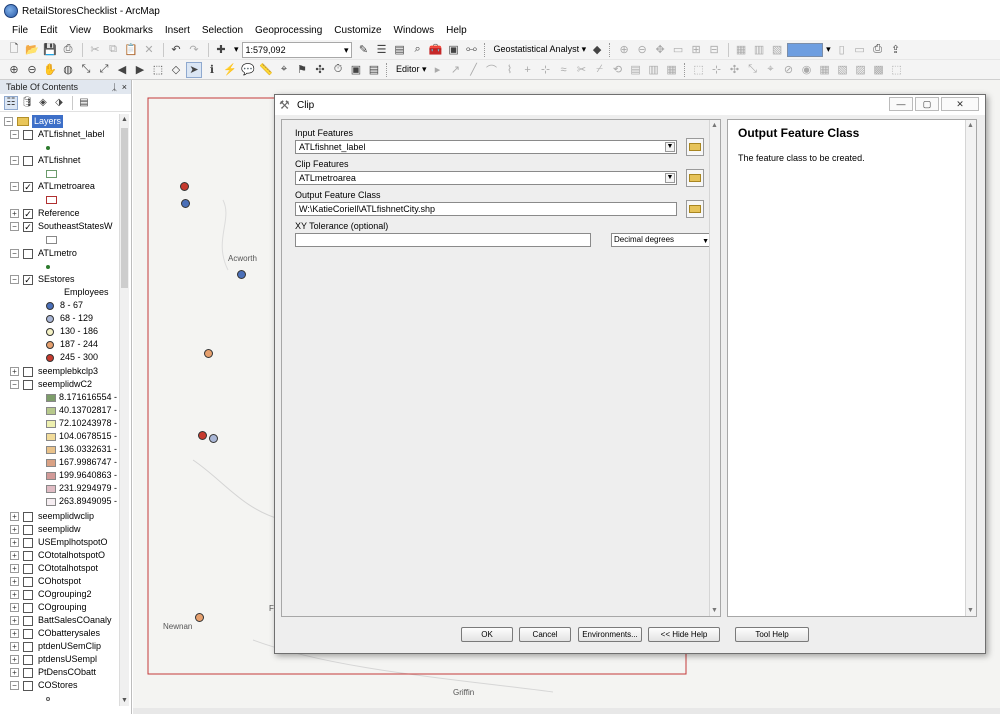 This screenshot has width=1000, height=714. Describe the element at coordinates (83, 462) in the screenshot. I see `legend-class: 167.9986747 - 1` at that location.